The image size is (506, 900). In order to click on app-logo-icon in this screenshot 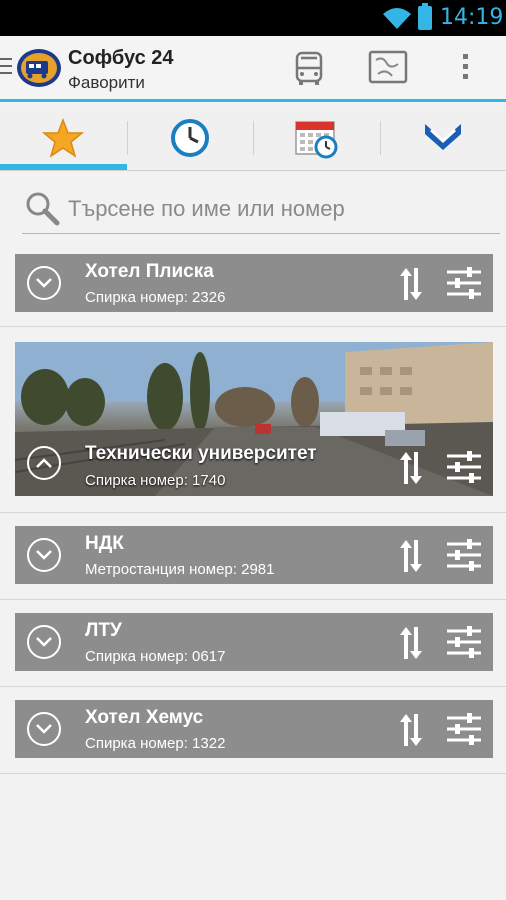, I will do `click(39, 68)`.